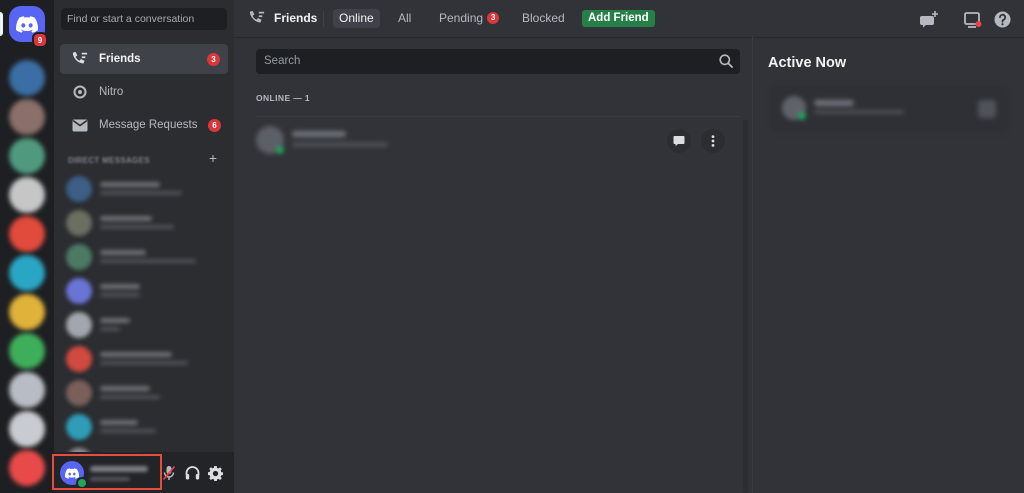  Describe the element at coordinates (498, 61) in the screenshot. I see `friends-search-input: Search` at that location.